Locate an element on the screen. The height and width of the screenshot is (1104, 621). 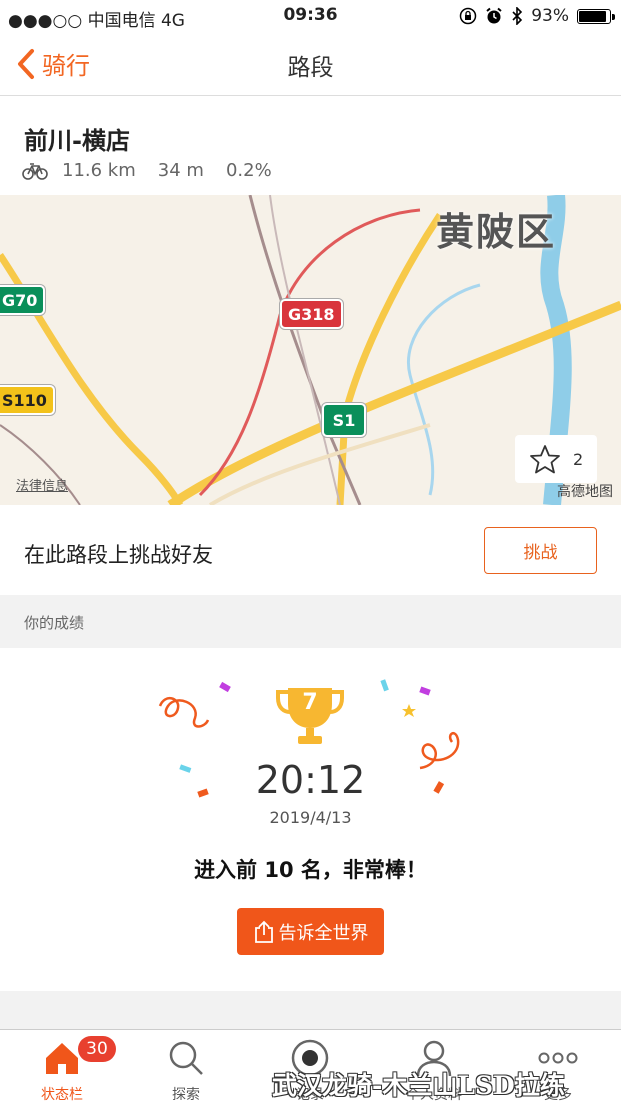
segment-stats: 11.6 km 34 m 0.2% is located at coordinates (147, 170).